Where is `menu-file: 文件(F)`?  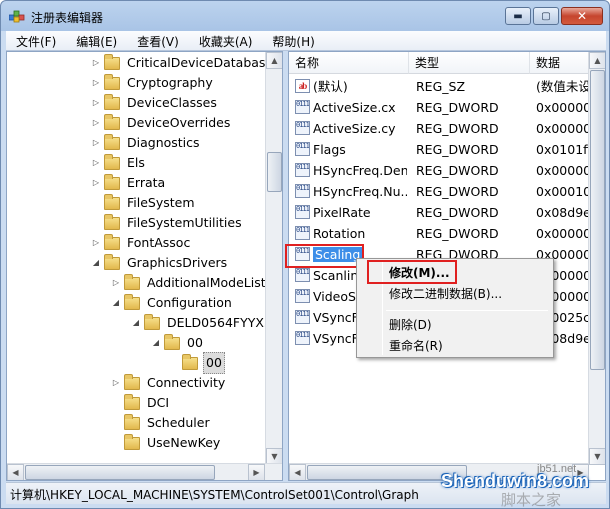 menu-file: 文件(F) is located at coordinates (36, 41).